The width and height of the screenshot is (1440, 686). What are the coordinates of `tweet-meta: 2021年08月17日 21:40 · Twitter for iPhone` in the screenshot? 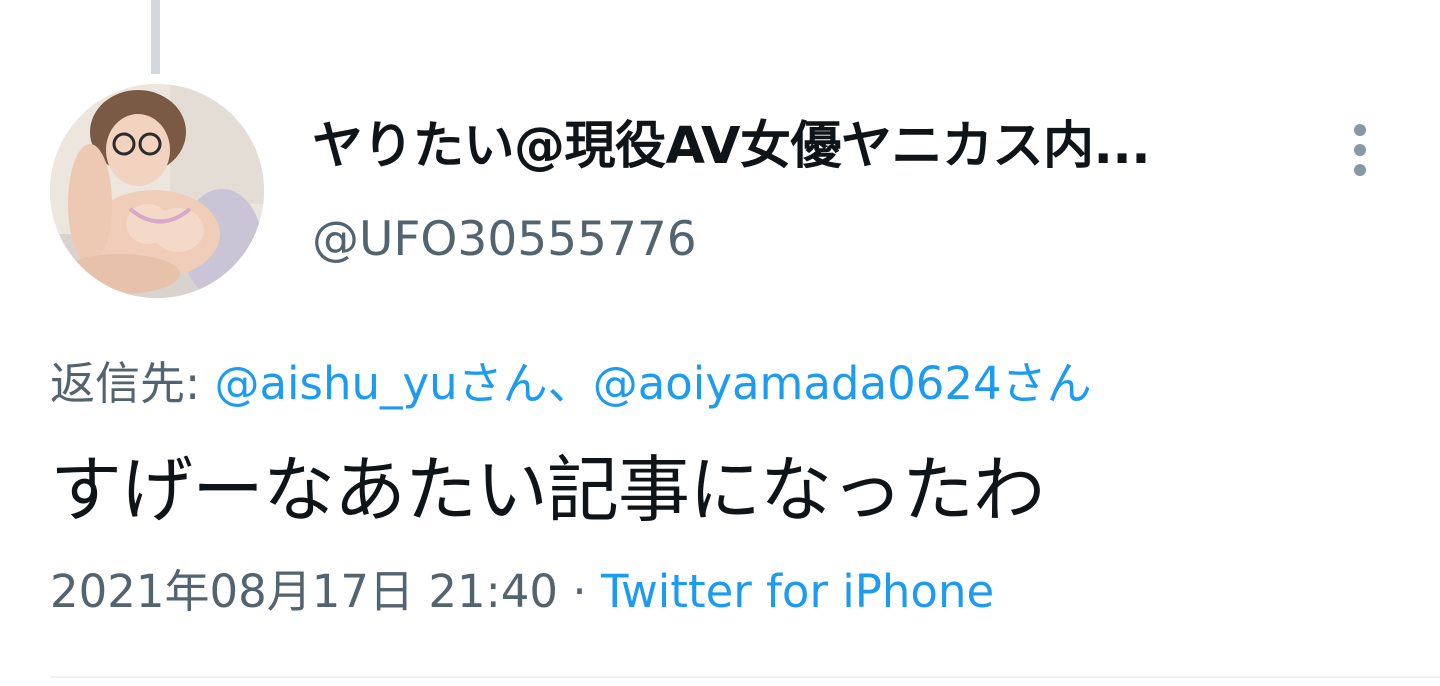 It's located at (522, 592).